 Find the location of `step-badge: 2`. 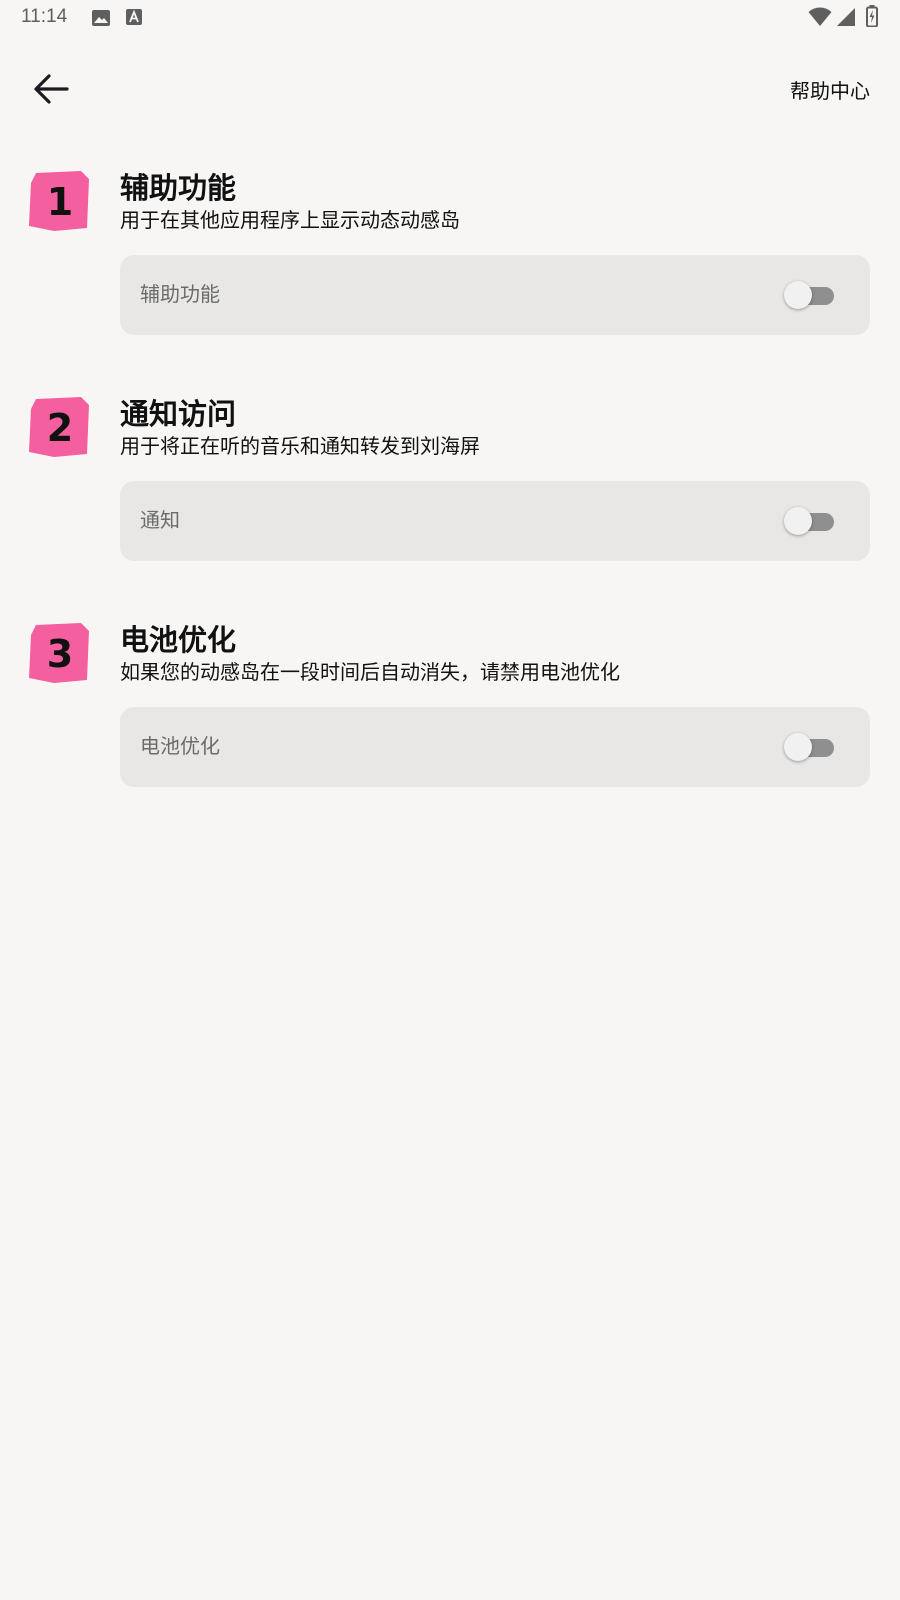

step-badge: 2 is located at coordinates (60, 428).